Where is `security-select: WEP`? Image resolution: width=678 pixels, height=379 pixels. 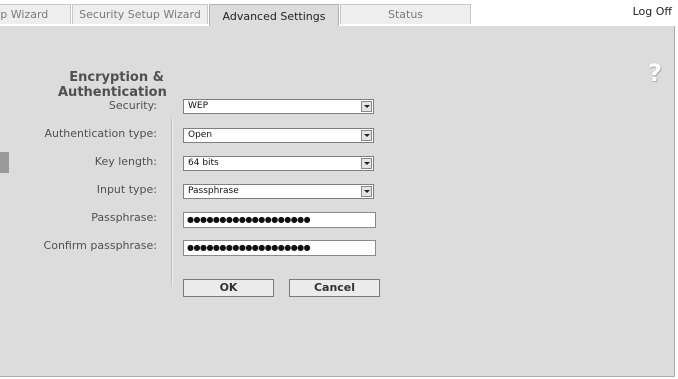
security-select: WEP is located at coordinates (278, 106).